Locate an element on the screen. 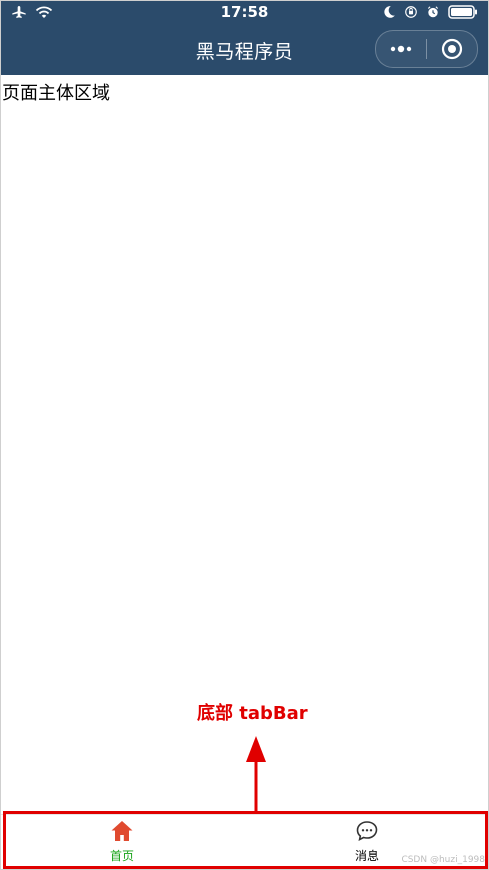 This screenshot has width=489, height=870. alarm-icon is located at coordinates (433, 12).